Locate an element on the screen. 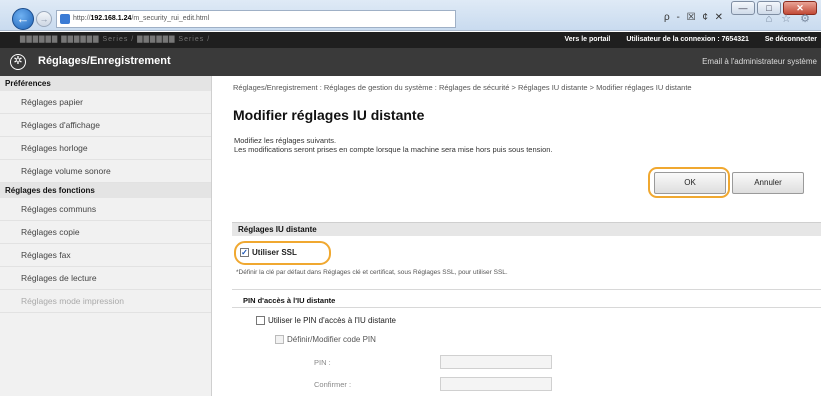 This screenshot has width=821, height=396. device-name: ▇▇▇▇▇▇ ▇▇▇▇▇▇ Series / ▇▇▇▇▇▇ Series / is located at coordinates (115, 39).